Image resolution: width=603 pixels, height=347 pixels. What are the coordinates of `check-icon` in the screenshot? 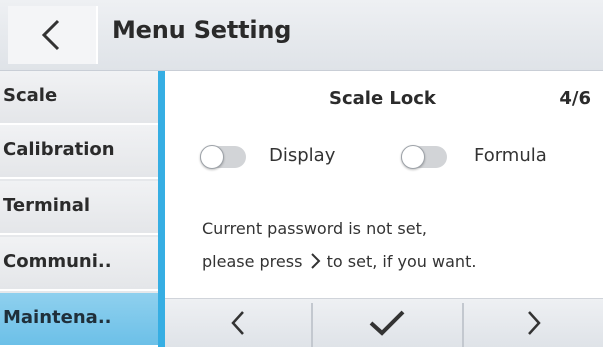 It's located at (387, 323).